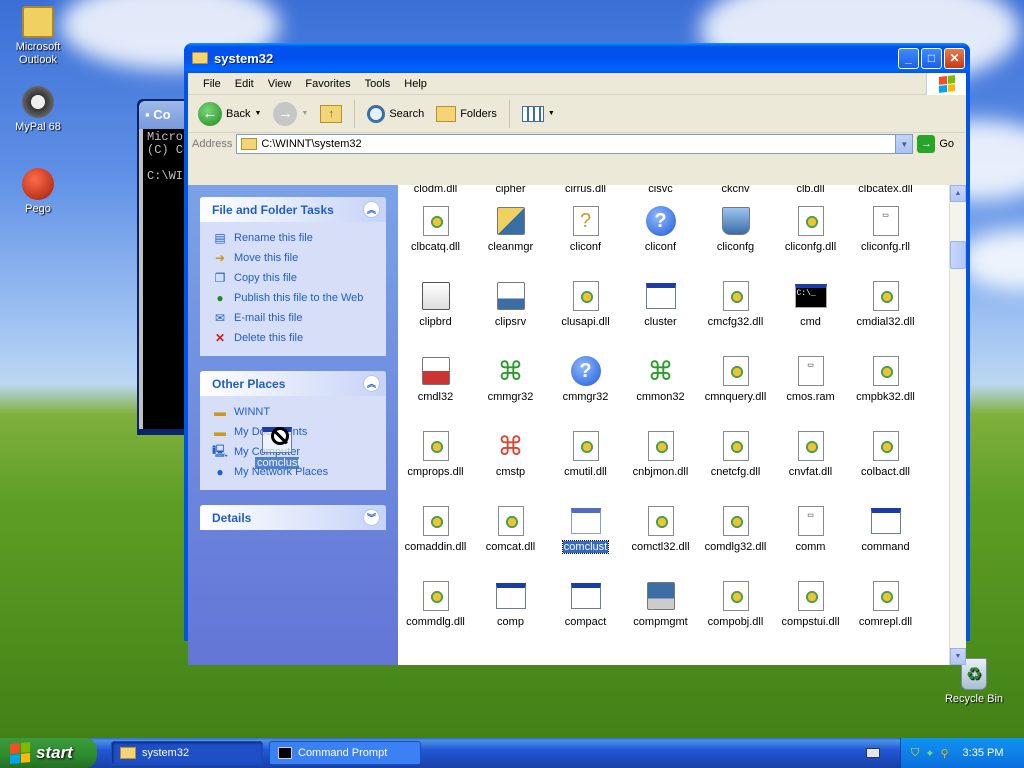 The width and height of the screenshot is (1024, 768). What do you see at coordinates (885, 307) in the screenshot?
I see `file-item-cmdial32-dll: cmdial32.dll` at bounding box center [885, 307].